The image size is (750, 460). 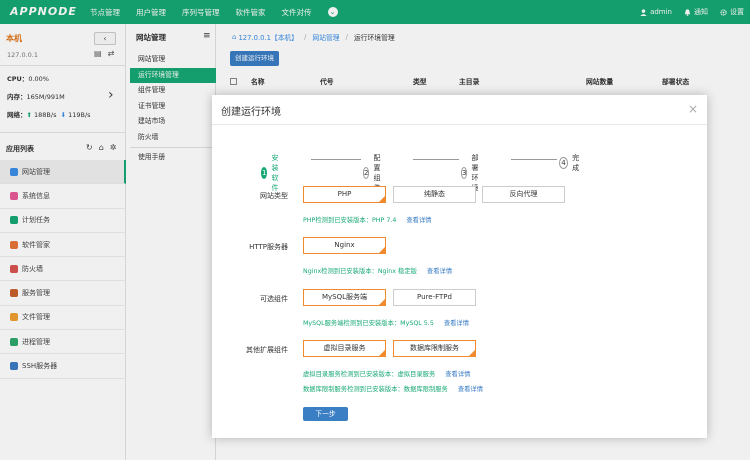 I want to click on mysql-hint: MySQL服务端检测到已安装版本：MySQL 5.5 查看详情, so click(x=386, y=323).